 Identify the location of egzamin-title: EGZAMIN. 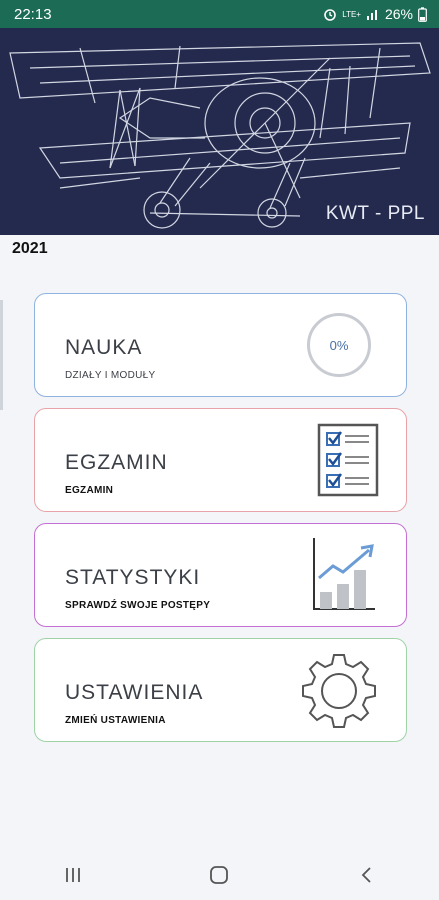
(116, 462).